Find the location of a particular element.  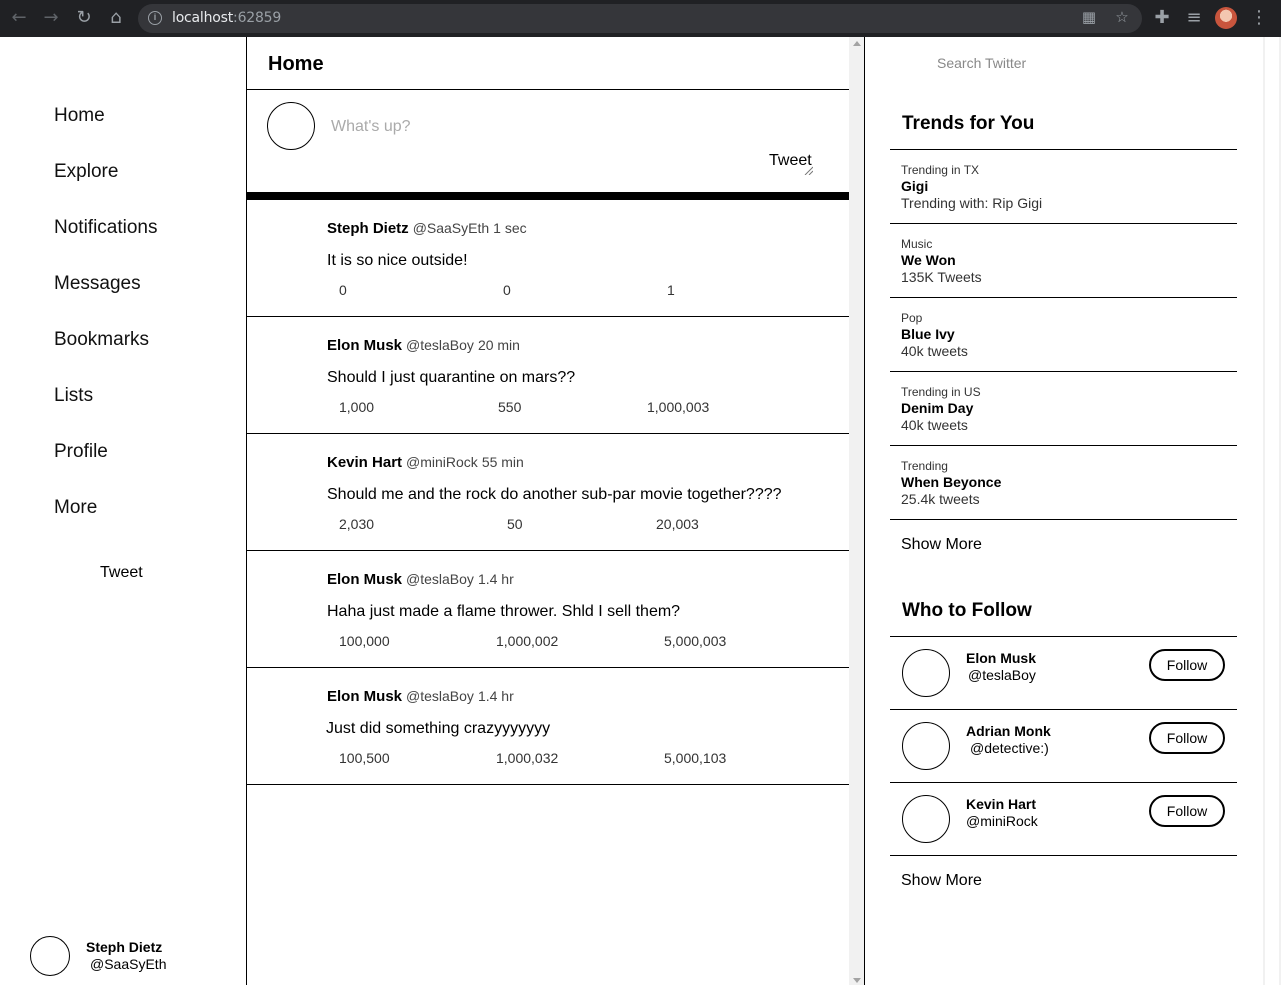

nav-notifications: Notifications is located at coordinates (106, 228).